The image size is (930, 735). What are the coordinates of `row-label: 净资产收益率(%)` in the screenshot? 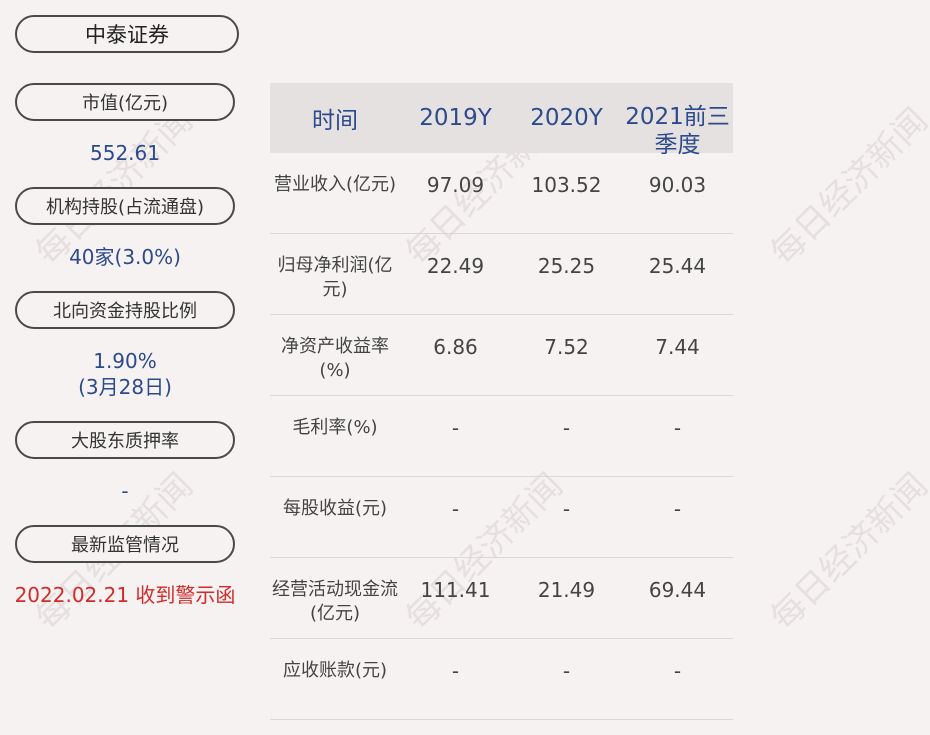 It's located at (335, 358).